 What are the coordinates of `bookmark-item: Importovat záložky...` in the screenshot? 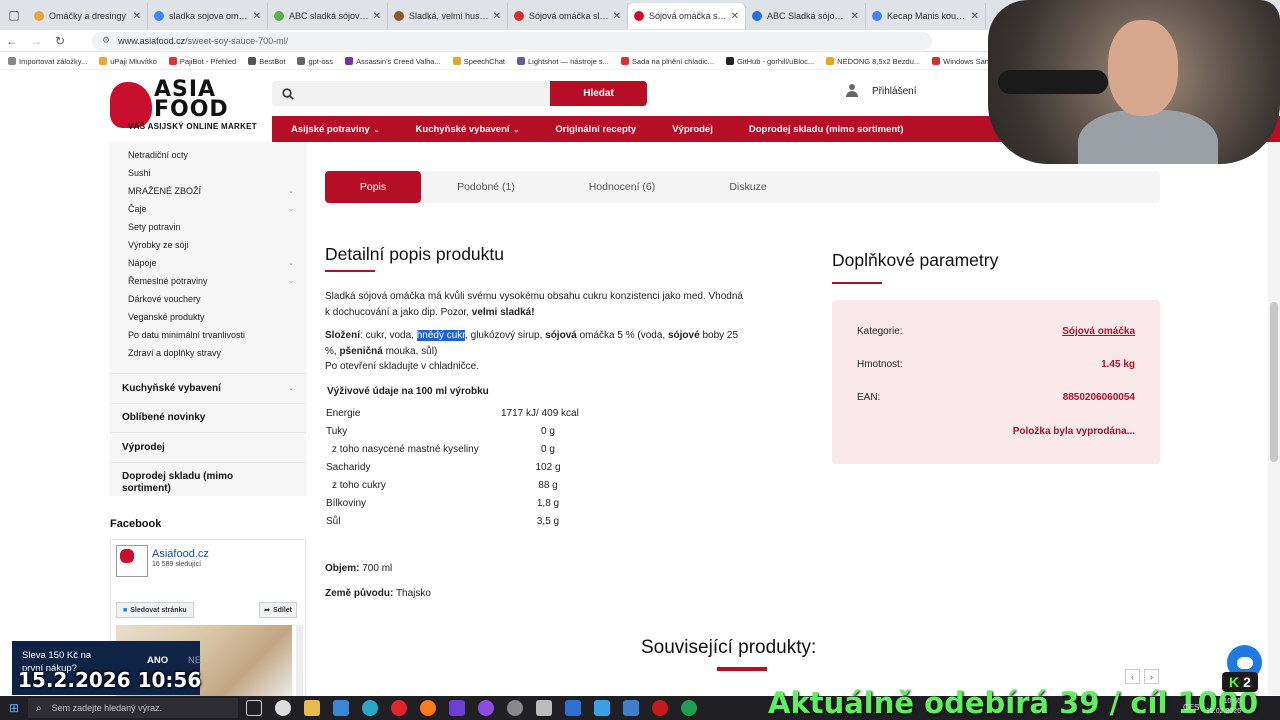 It's located at (47, 61).